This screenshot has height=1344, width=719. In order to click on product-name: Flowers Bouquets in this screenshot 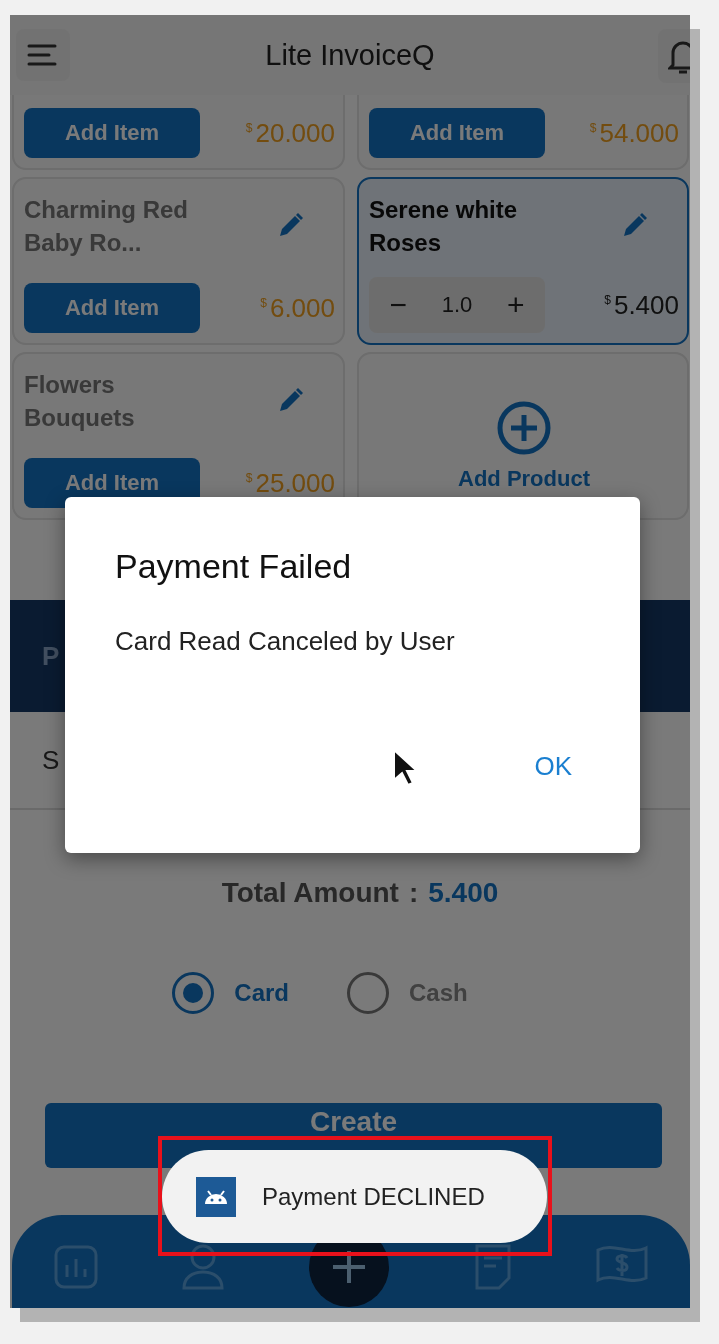, I will do `click(80, 401)`.